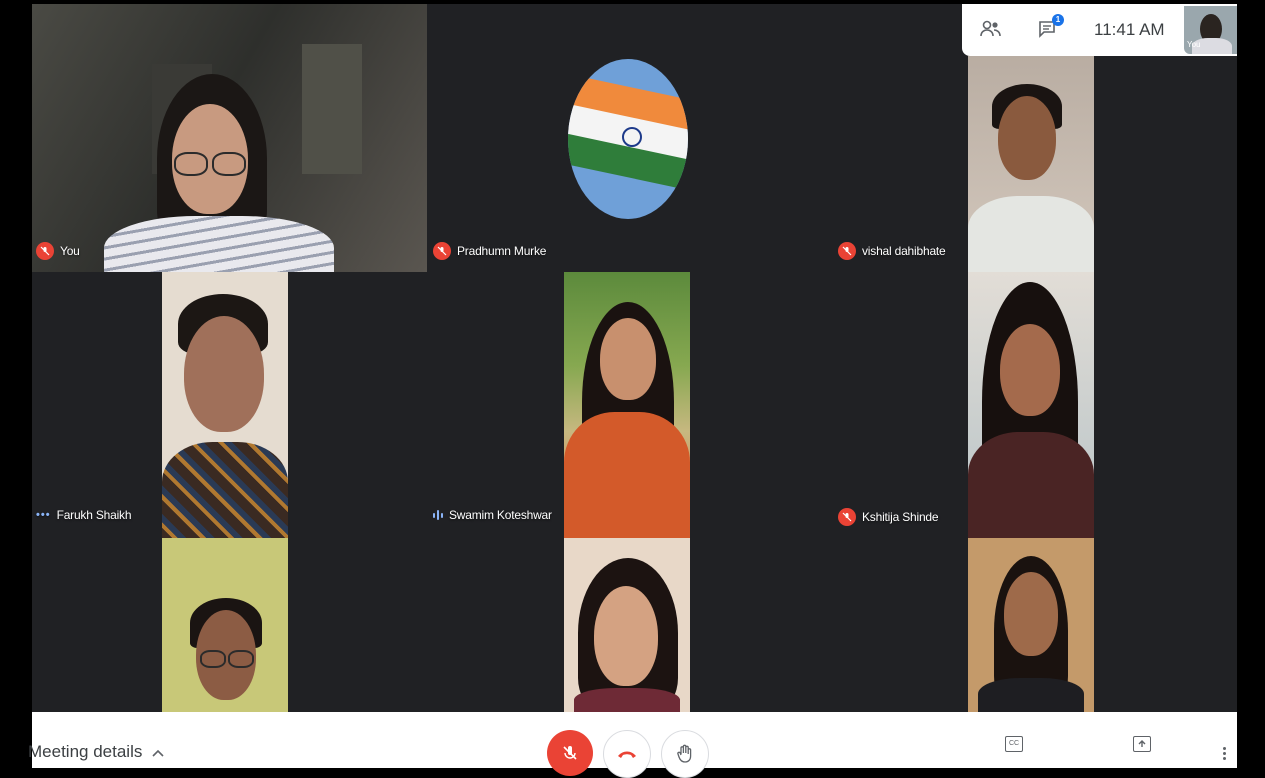  I want to click on mic-toggle-button, so click(570, 753).